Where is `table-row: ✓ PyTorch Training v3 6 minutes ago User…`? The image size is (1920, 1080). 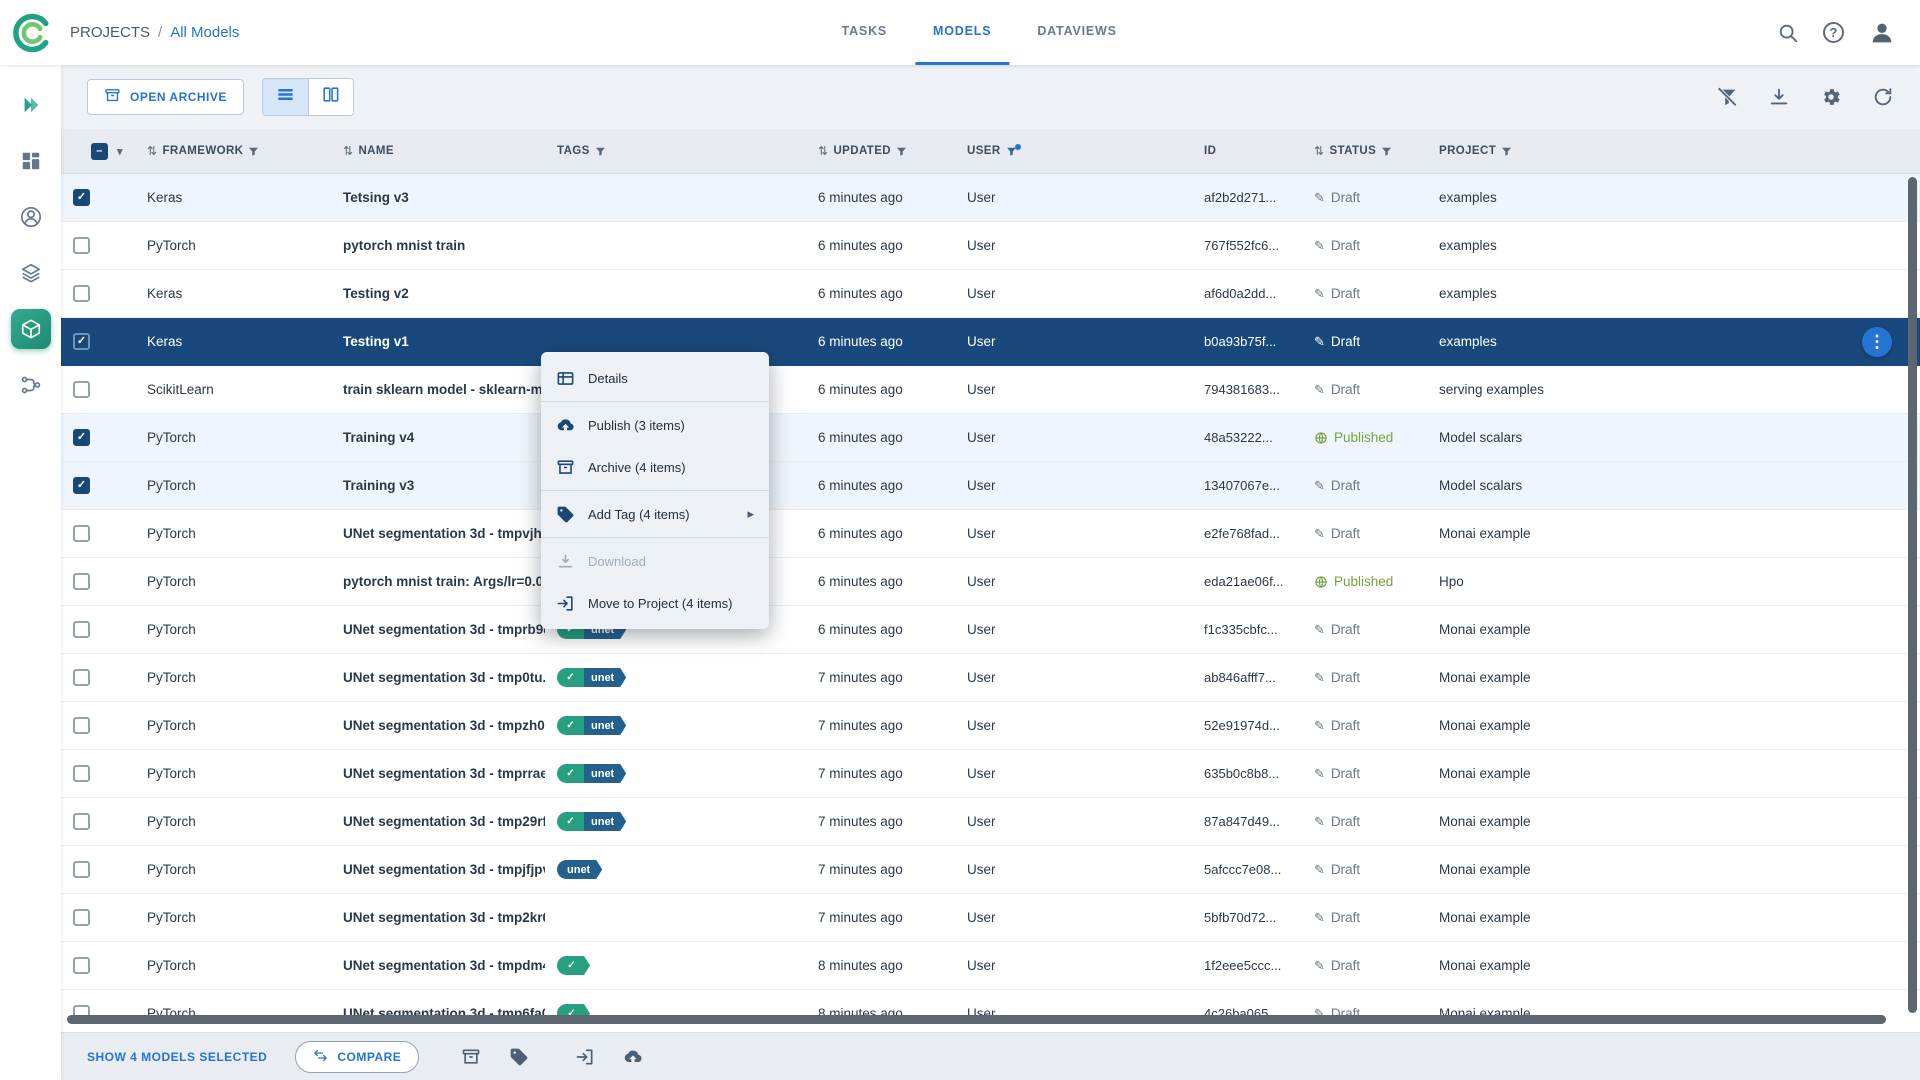
table-row: ✓ PyTorch Training v3 6 minutes ago User… is located at coordinates (990, 486).